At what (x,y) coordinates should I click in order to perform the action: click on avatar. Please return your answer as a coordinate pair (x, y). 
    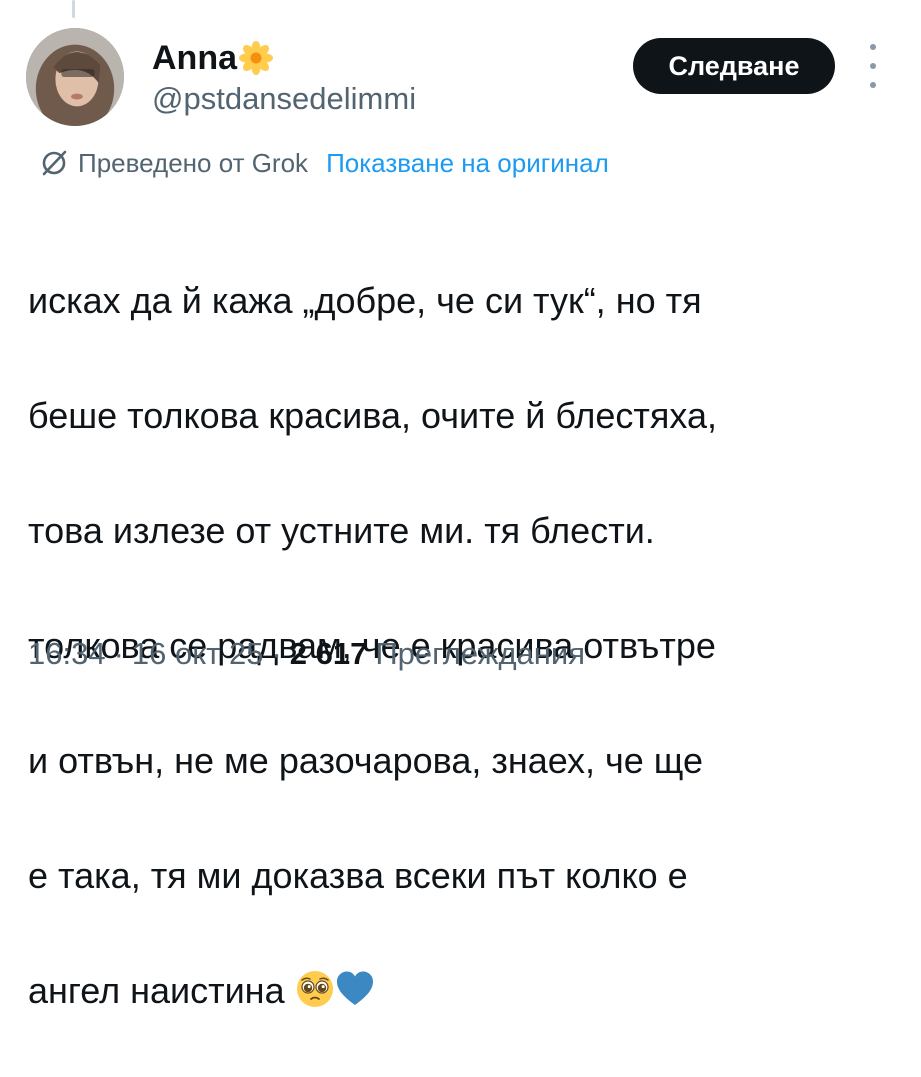
    Looking at the image, I should click on (75, 77).